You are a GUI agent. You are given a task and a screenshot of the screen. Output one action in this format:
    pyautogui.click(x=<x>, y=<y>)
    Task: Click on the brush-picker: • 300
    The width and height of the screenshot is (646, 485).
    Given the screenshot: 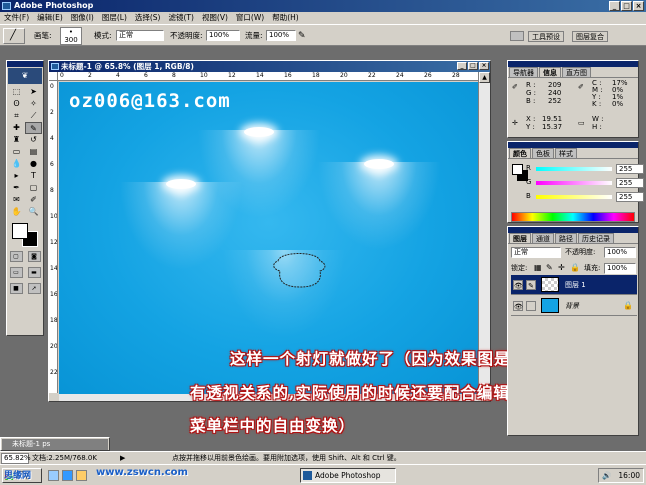 What is the action you would take?
    pyautogui.click(x=71, y=36)
    